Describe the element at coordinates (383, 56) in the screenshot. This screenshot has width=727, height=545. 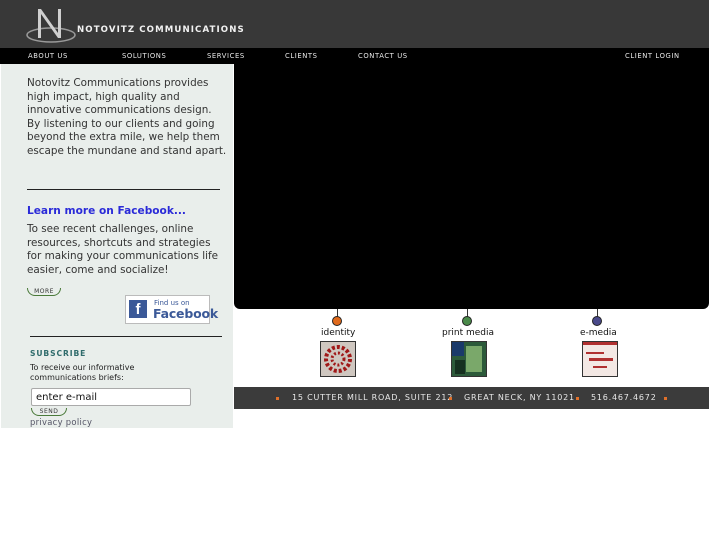
I see `nav-contact-us: CONTACT US` at that location.